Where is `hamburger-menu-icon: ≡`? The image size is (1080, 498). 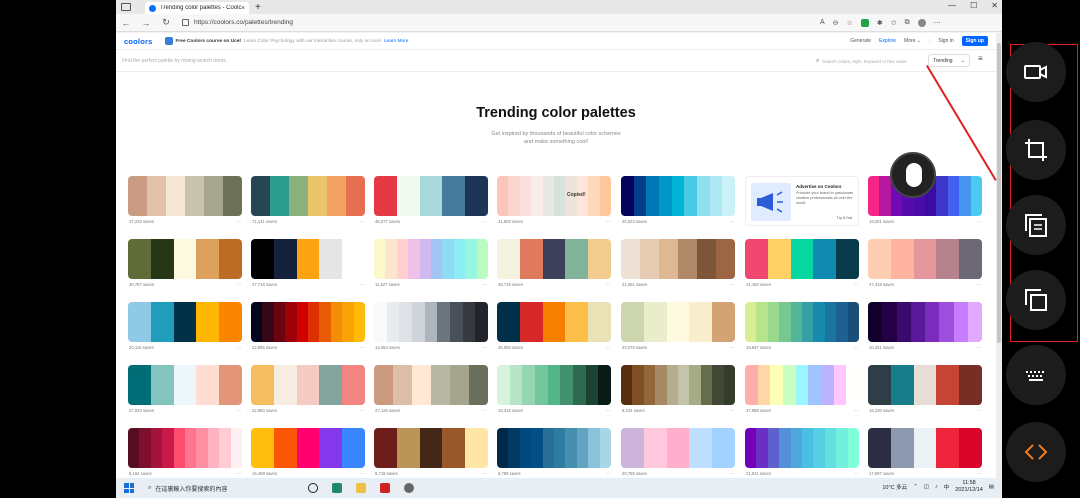 hamburger-menu-icon: ≡ is located at coordinates (980, 58).